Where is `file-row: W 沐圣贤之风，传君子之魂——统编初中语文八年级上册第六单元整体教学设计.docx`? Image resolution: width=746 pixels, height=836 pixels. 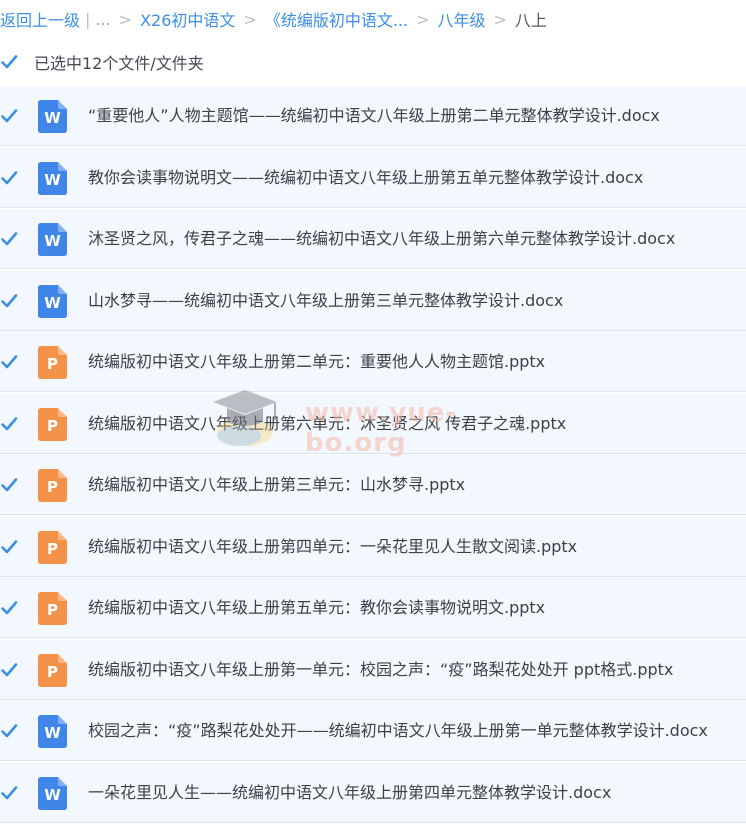
file-row: W 沐圣贤之风，传君子之魂——统编初中语文八年级上册第六单元整体教学设计.docx is located at coordinates (373, 239).